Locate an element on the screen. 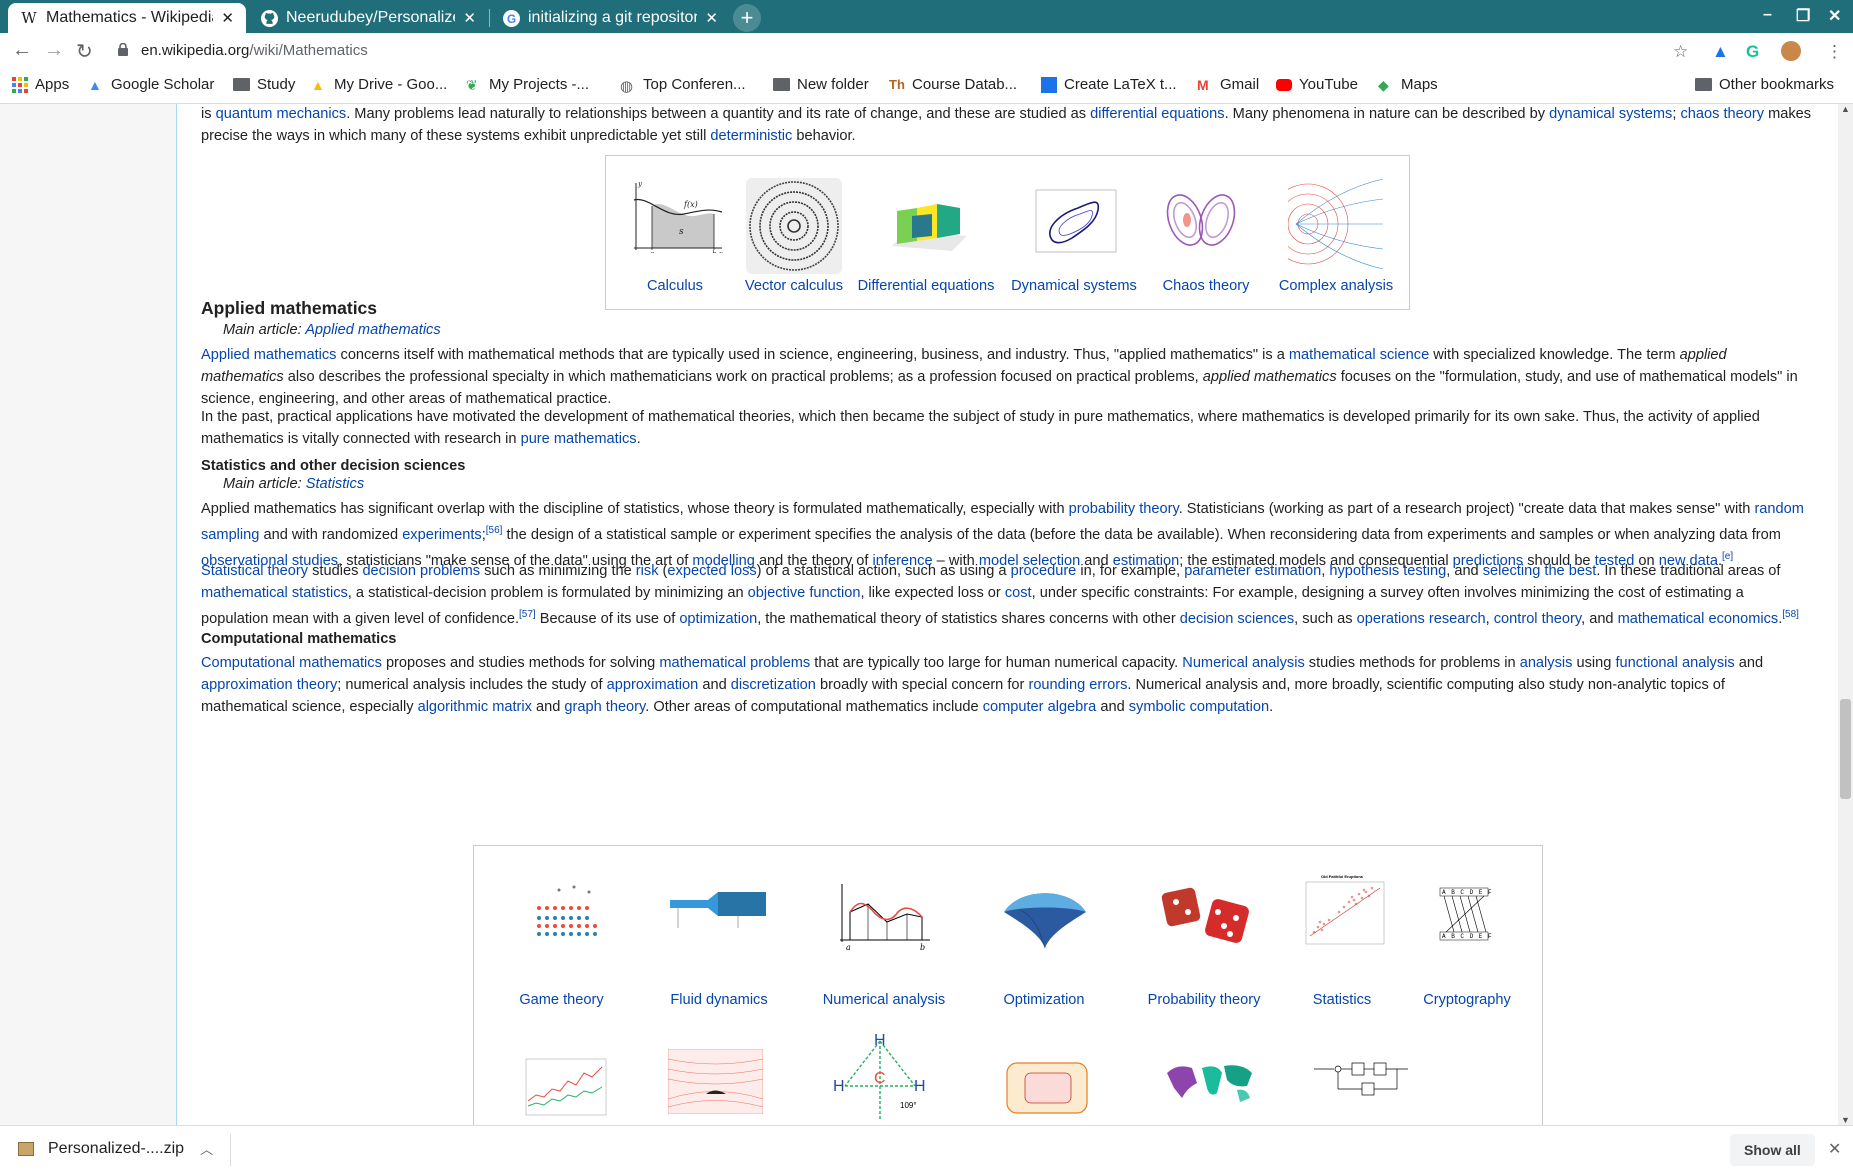  aerodynamics-image is located at coordinates (715, 1081).